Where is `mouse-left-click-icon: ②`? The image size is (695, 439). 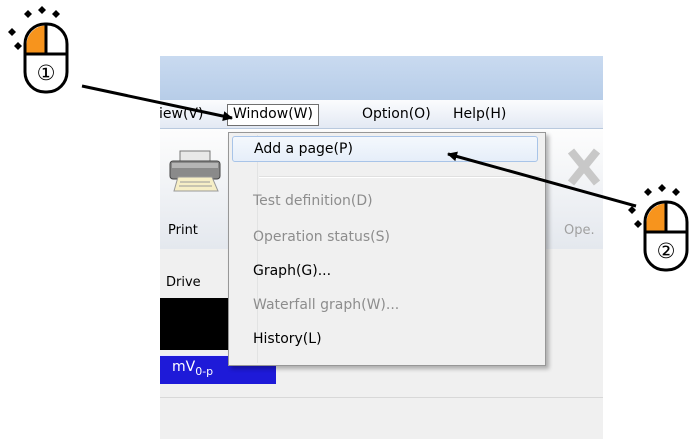 mouse-left-click-icon: ② is located at coordinates (658, 228).